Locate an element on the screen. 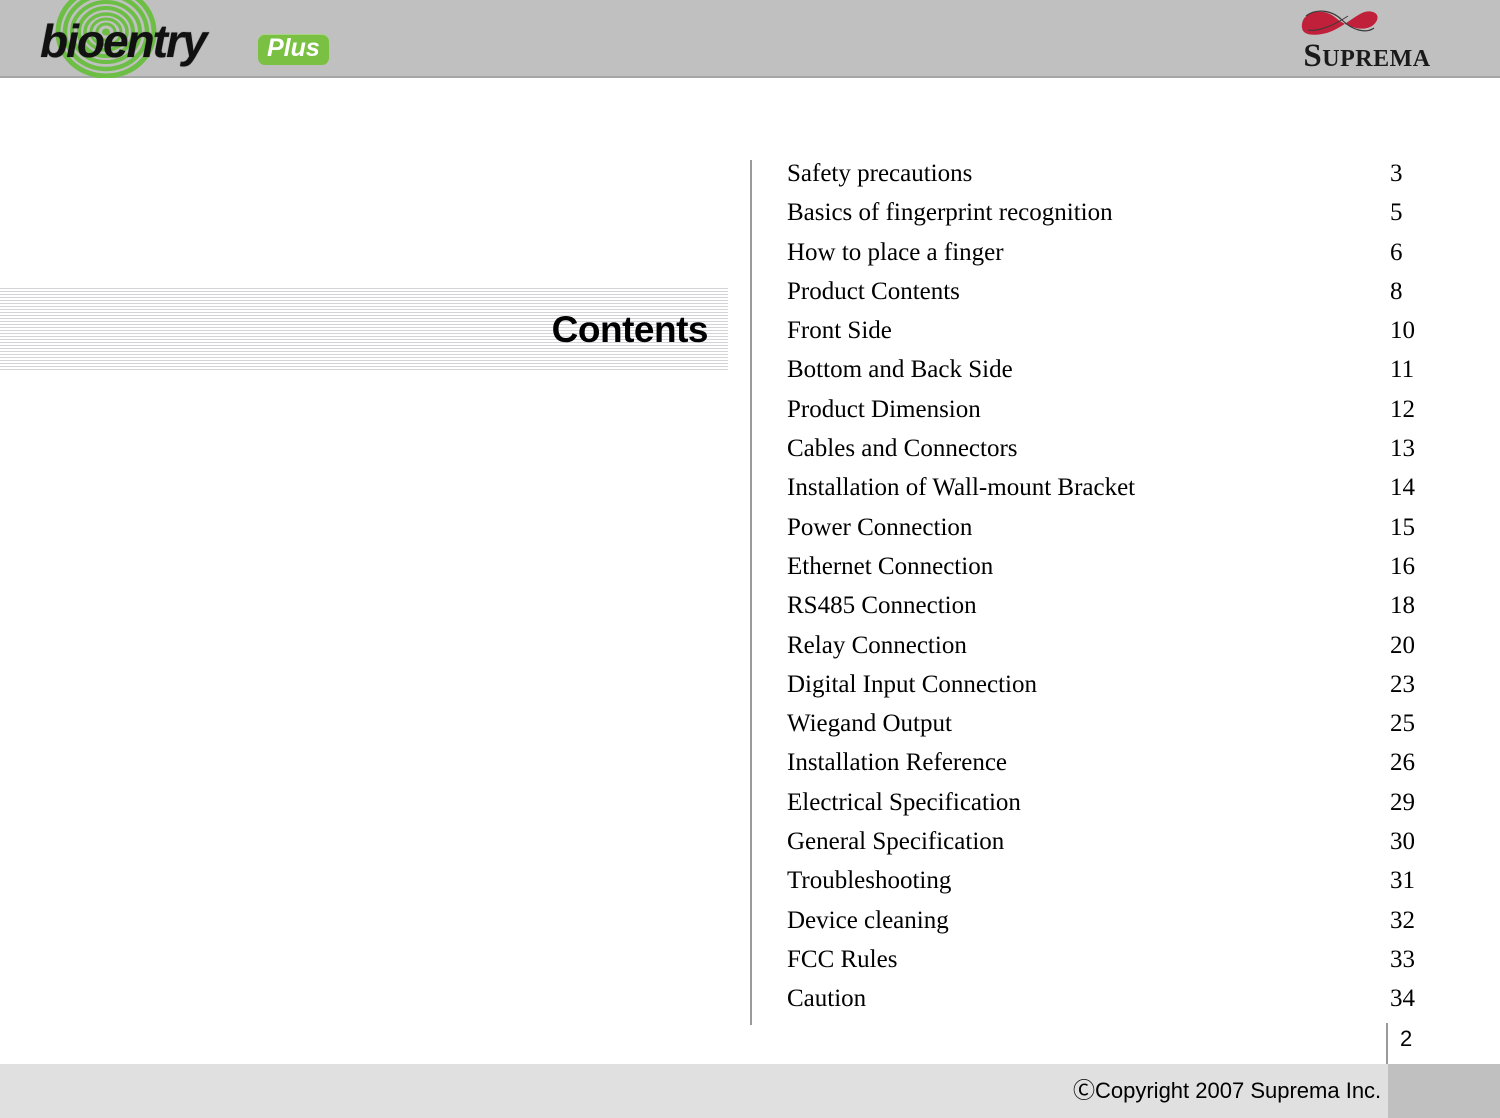  page-footer-right-block is located at coordinates (1444, 1091).